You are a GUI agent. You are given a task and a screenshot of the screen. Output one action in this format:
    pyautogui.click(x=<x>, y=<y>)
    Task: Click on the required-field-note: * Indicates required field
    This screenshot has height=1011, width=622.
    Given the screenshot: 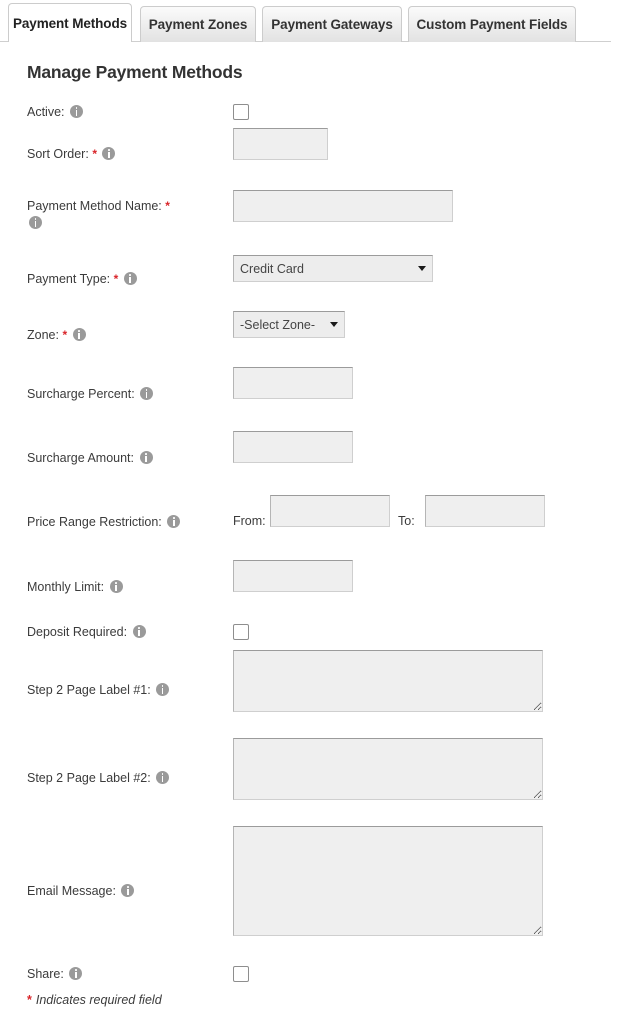 What is the action you would take?
    pyautogui.click(x=94, y=1000)
    